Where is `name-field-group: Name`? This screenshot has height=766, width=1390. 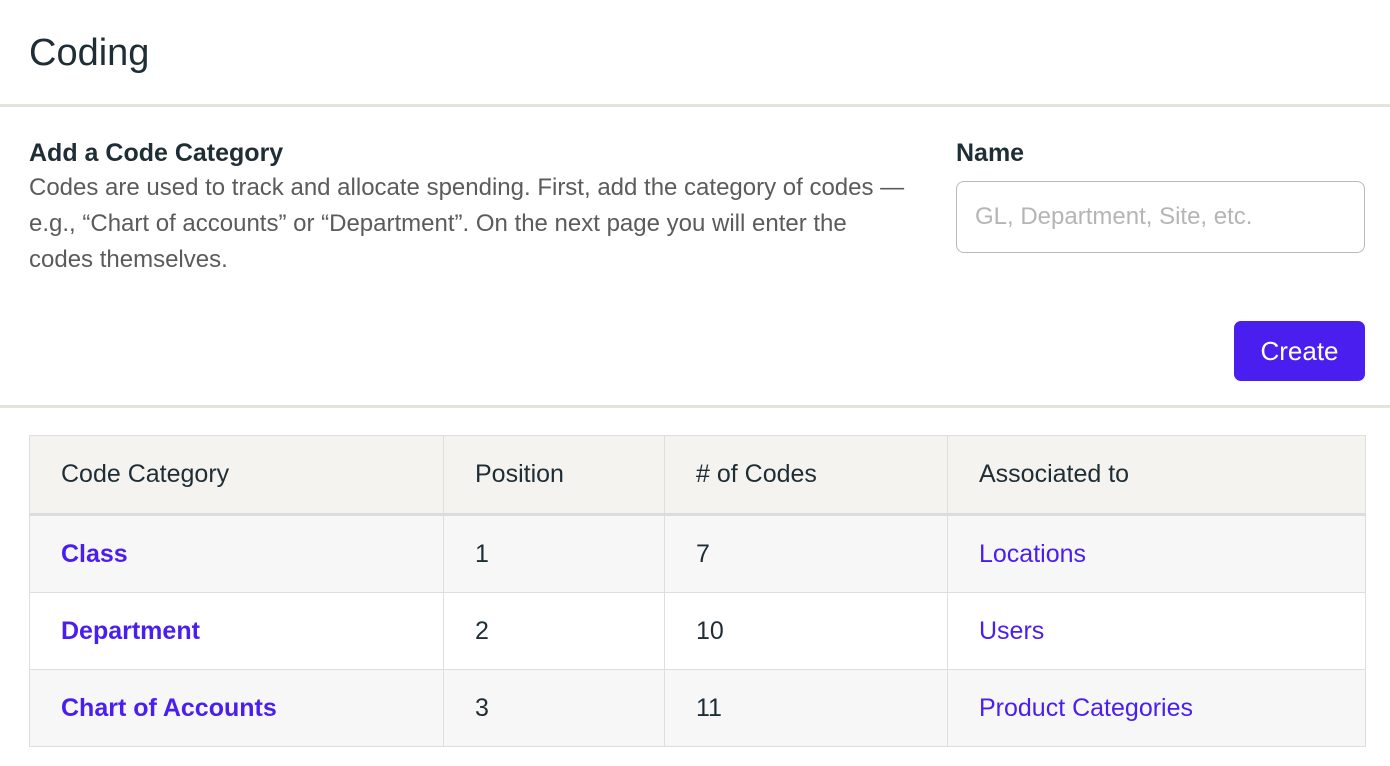 name-field-group: Name is located at coordinates (1160, 194).